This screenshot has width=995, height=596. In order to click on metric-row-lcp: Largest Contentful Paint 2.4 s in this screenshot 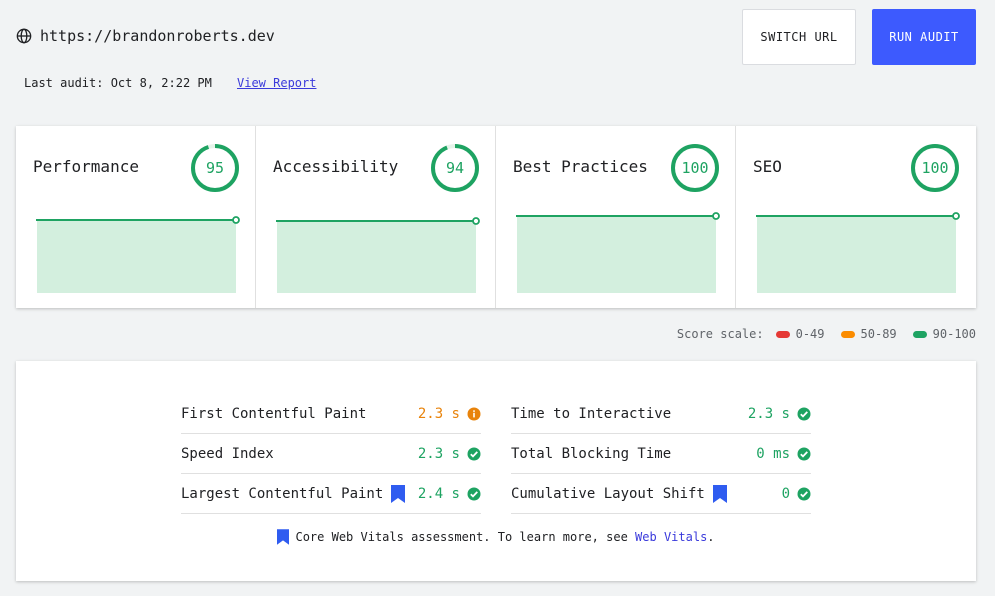, I will do `click(331, 494)`.